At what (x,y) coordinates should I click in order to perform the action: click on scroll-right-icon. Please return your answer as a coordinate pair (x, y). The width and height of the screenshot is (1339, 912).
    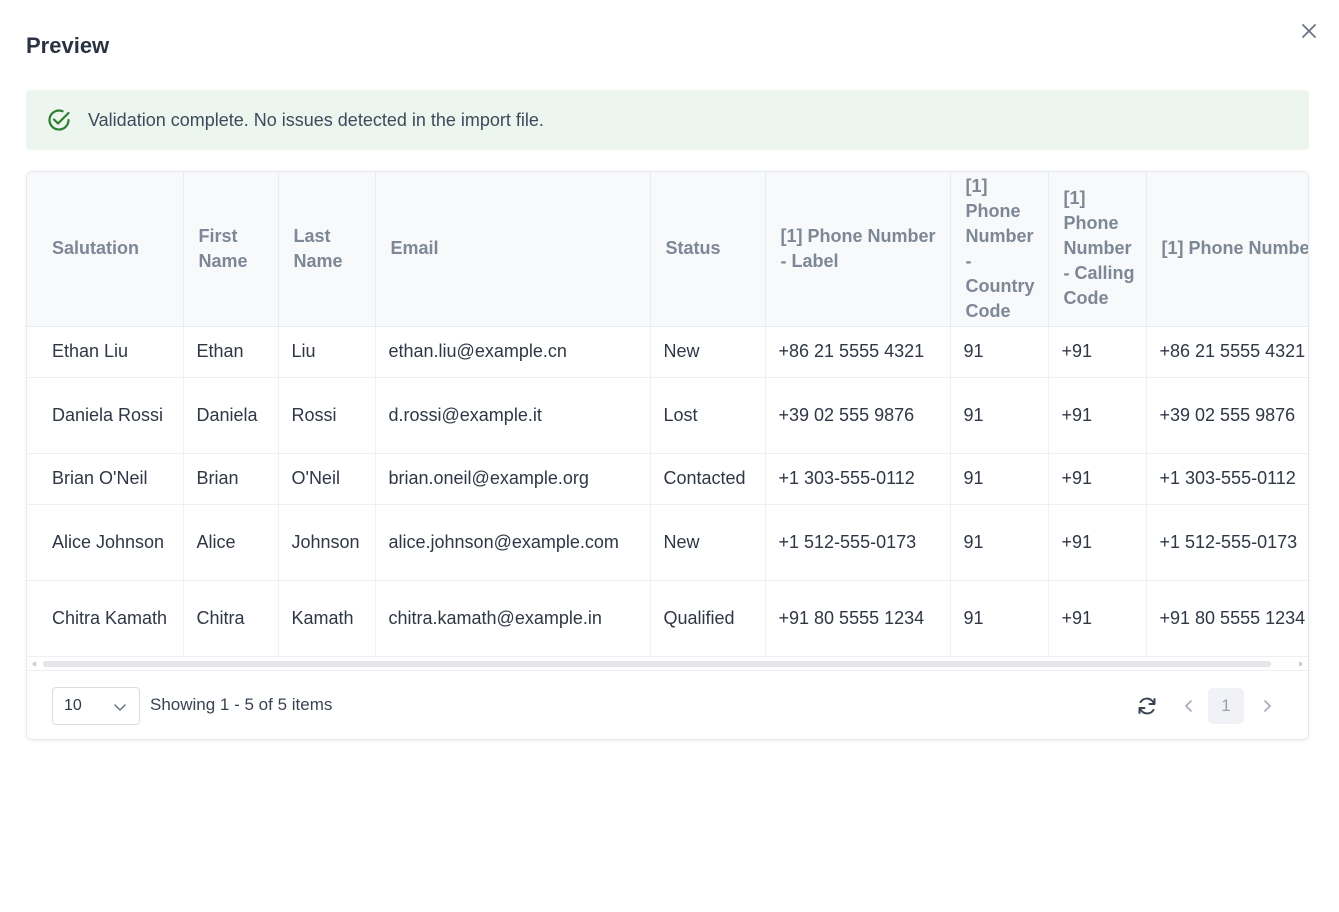
    Looking at the image, I should click on (1301, 664).